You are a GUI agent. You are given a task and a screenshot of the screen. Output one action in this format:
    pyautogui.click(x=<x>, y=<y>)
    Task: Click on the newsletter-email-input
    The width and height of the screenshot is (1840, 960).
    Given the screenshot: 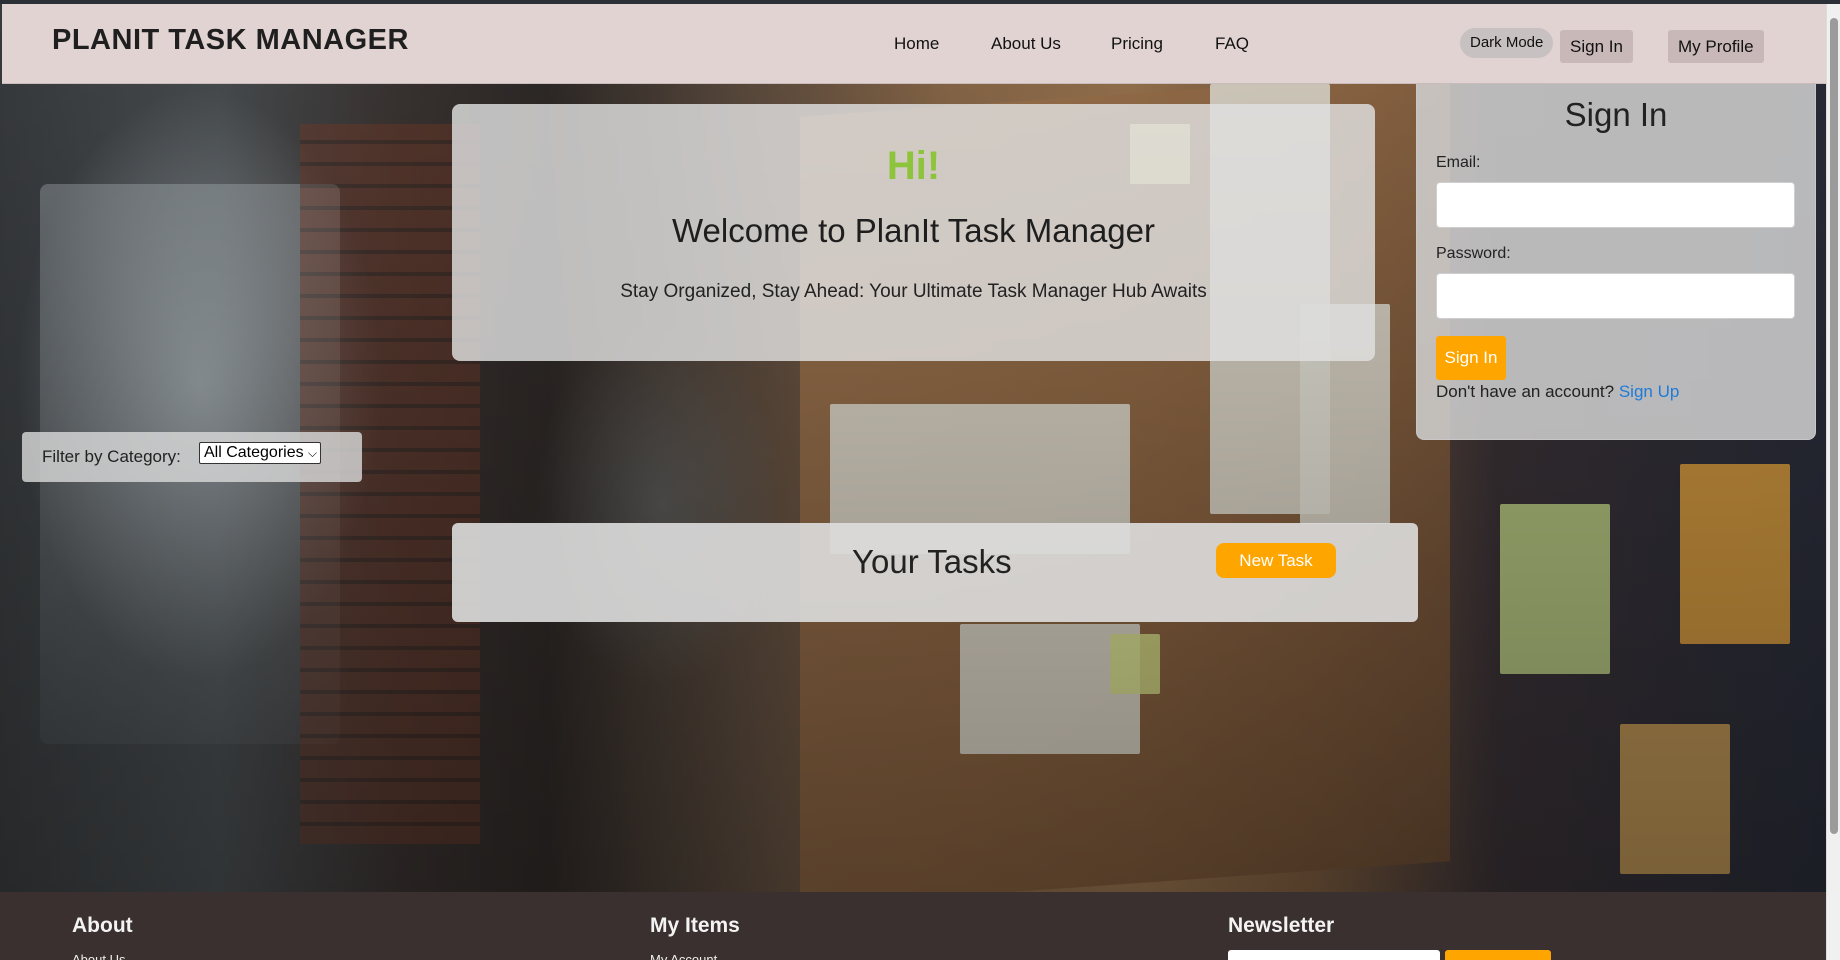 What is the action you would take?
    pyautogui.click(x=1334, y=955)
    